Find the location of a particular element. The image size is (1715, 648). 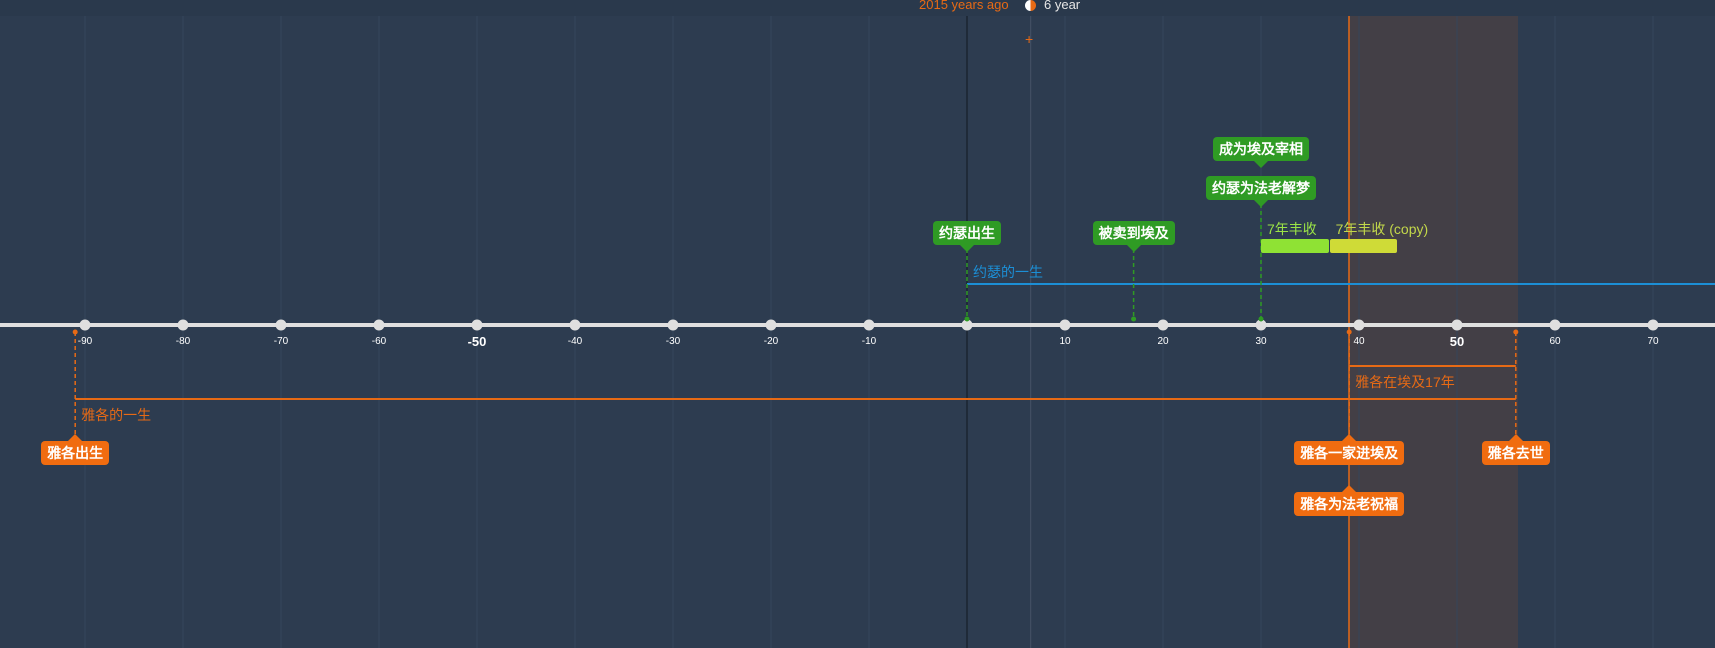

axis-tick-label: -80 is located at coordinates (183, 341).